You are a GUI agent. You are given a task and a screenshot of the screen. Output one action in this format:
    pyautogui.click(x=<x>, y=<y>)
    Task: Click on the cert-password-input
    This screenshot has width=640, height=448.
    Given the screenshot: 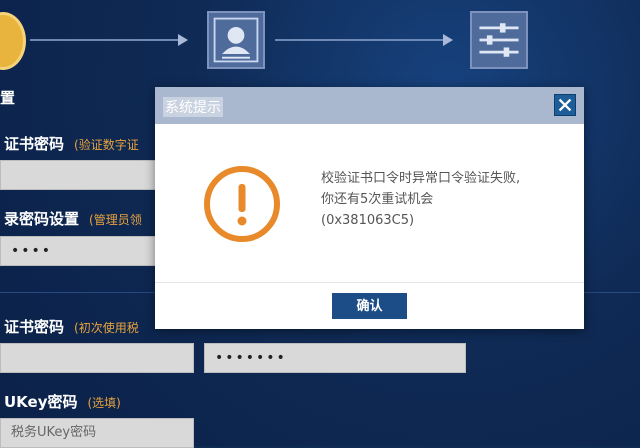 What is the action you would take?
    pyautogui.click(x=80, y=175)
    